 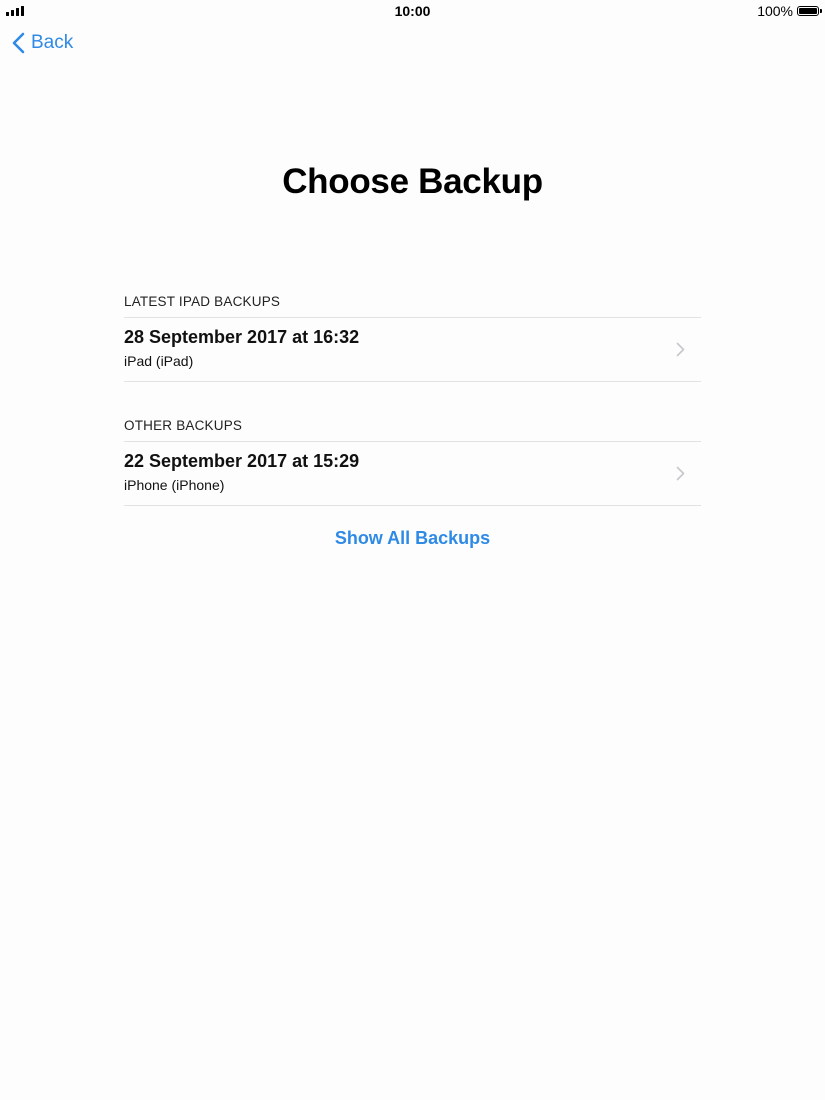 What do you see at coordinates (242, 461) in the screenshot?
I see `backup-date: 22 September 2017 at 15:29` at bounding box center [242, 461].